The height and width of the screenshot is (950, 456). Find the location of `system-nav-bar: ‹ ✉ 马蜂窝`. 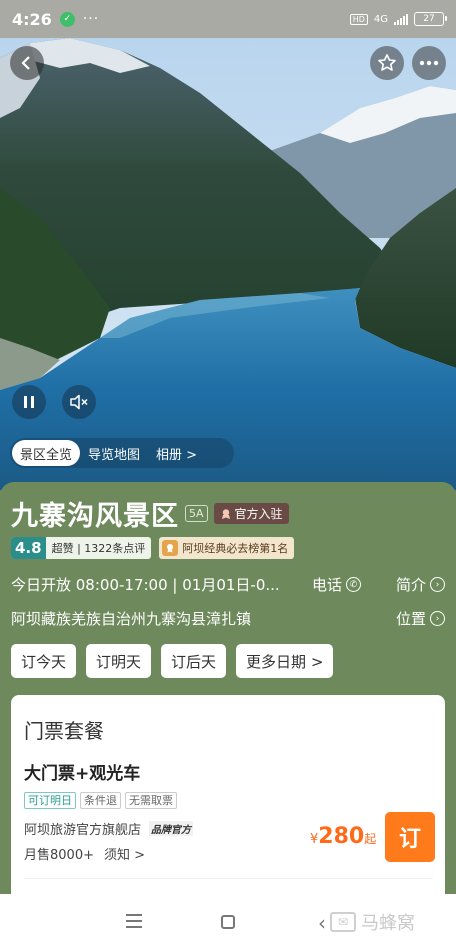

system-nav-bar: ‹ ✉ 马蜂窝 is located at coordinates (228, 922).